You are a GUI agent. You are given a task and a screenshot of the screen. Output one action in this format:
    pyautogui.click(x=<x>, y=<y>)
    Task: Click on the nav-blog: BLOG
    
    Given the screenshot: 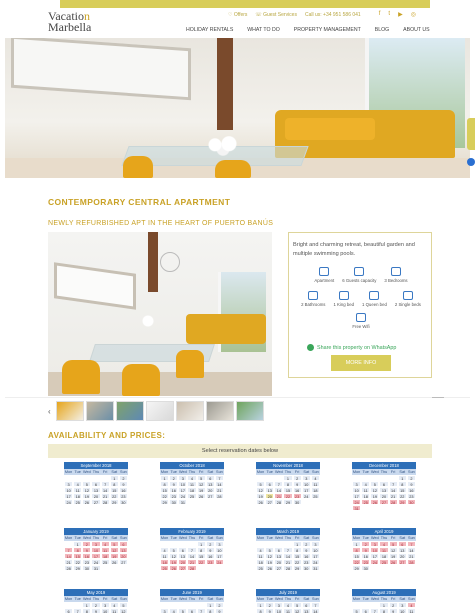 What is the action you would take?
    pyautogui.click(x=382, y=30)
    